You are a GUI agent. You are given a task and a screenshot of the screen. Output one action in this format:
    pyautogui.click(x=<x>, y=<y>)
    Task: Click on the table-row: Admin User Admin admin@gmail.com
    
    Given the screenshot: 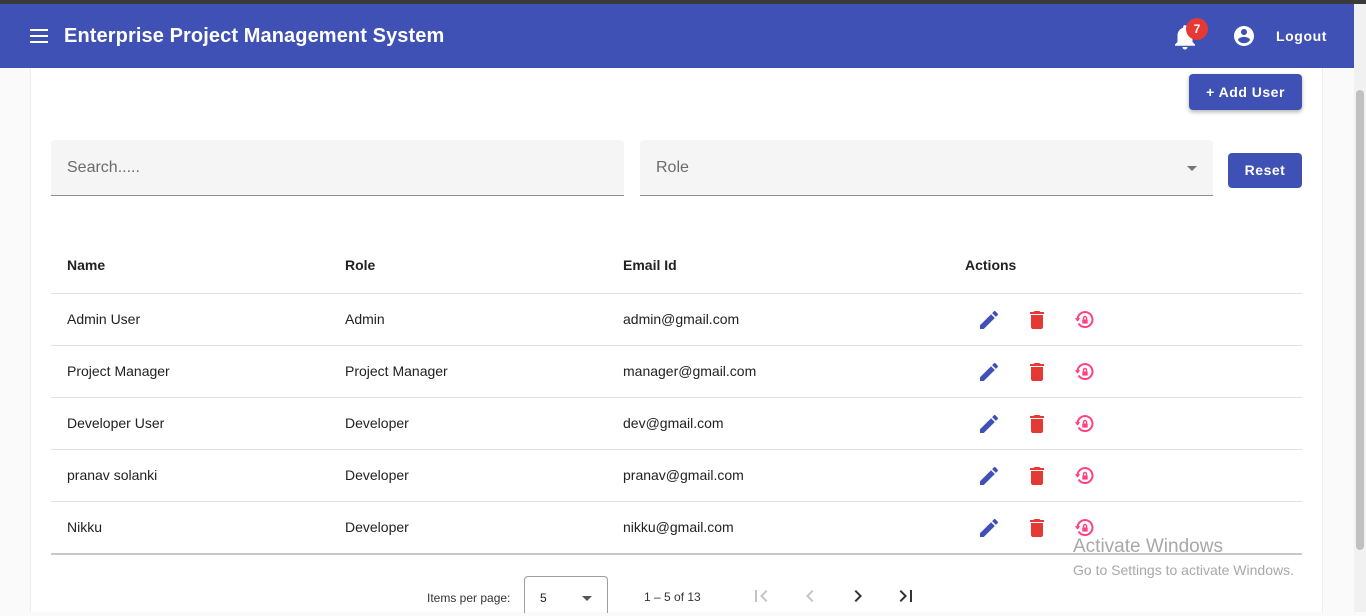 What is the action you would take?
    pyautogui.click(x=676, y=320)
    